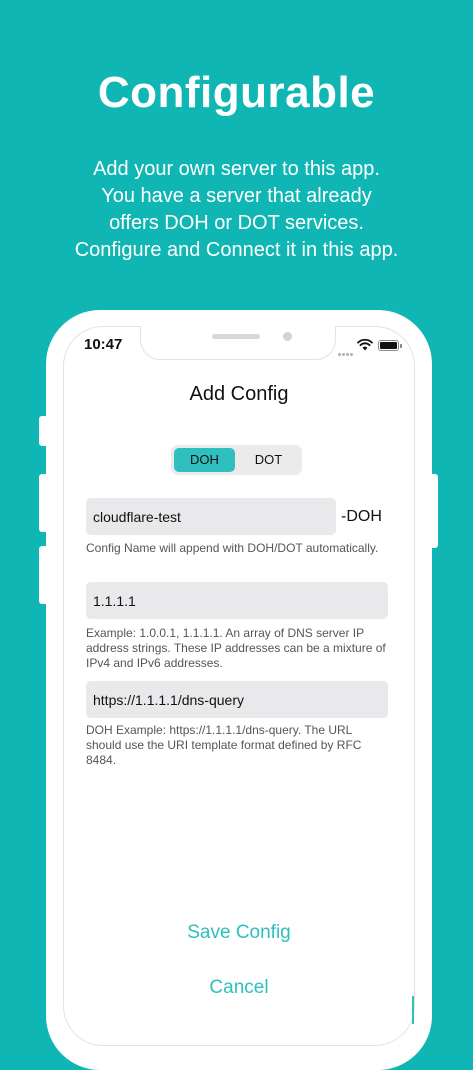 The image size is (473, 1070). I want to click on promo-headline: Configurable, so click(236, 92).